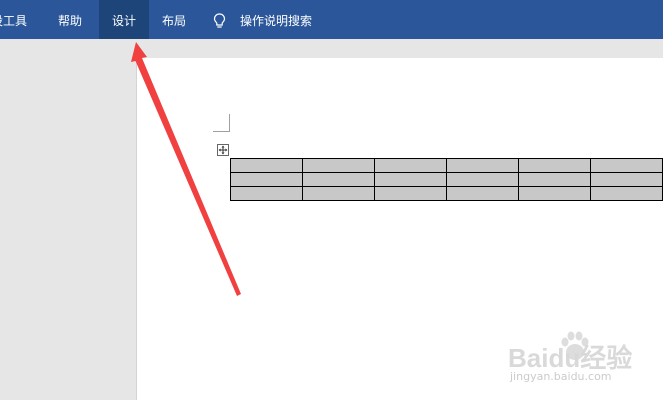  Describe the element at coordinates (276, 21) in the screenshot. I see `tell-me-label: 操作说明搜索` at that location.